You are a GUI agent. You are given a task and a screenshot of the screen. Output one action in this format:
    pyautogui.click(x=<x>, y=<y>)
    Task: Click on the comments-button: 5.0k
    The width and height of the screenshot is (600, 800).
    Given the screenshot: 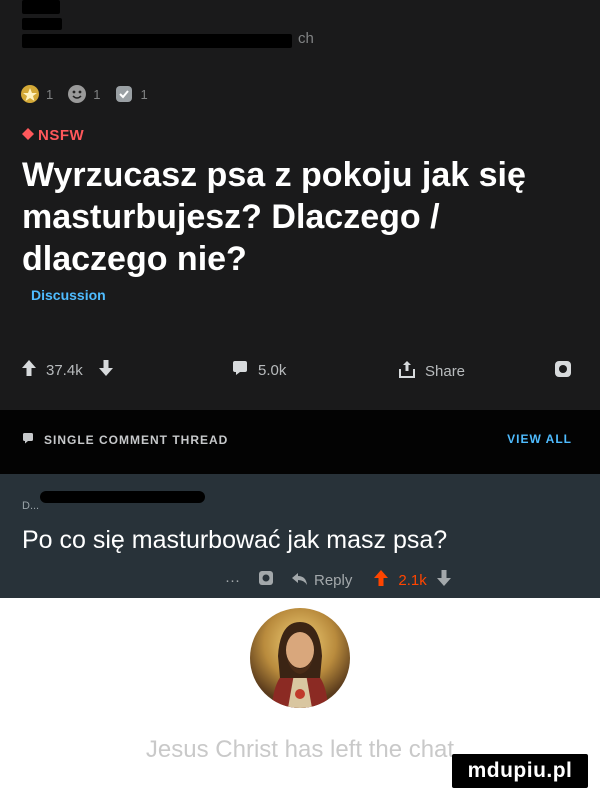 What is the action you would take?
    pyautogui.click(x=259, y=370)
    